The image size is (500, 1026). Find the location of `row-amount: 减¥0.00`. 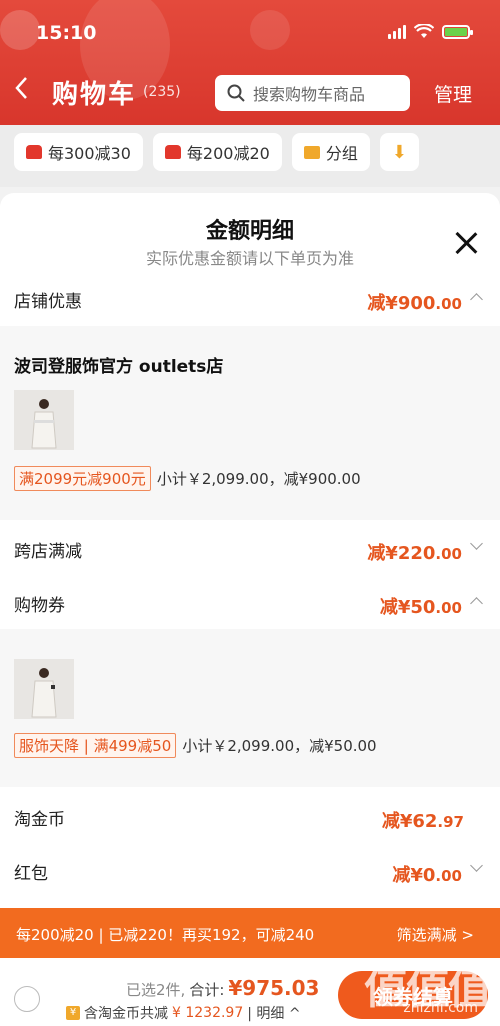

row-amount: 减¥0.00 is located at coordinates (427, 875).